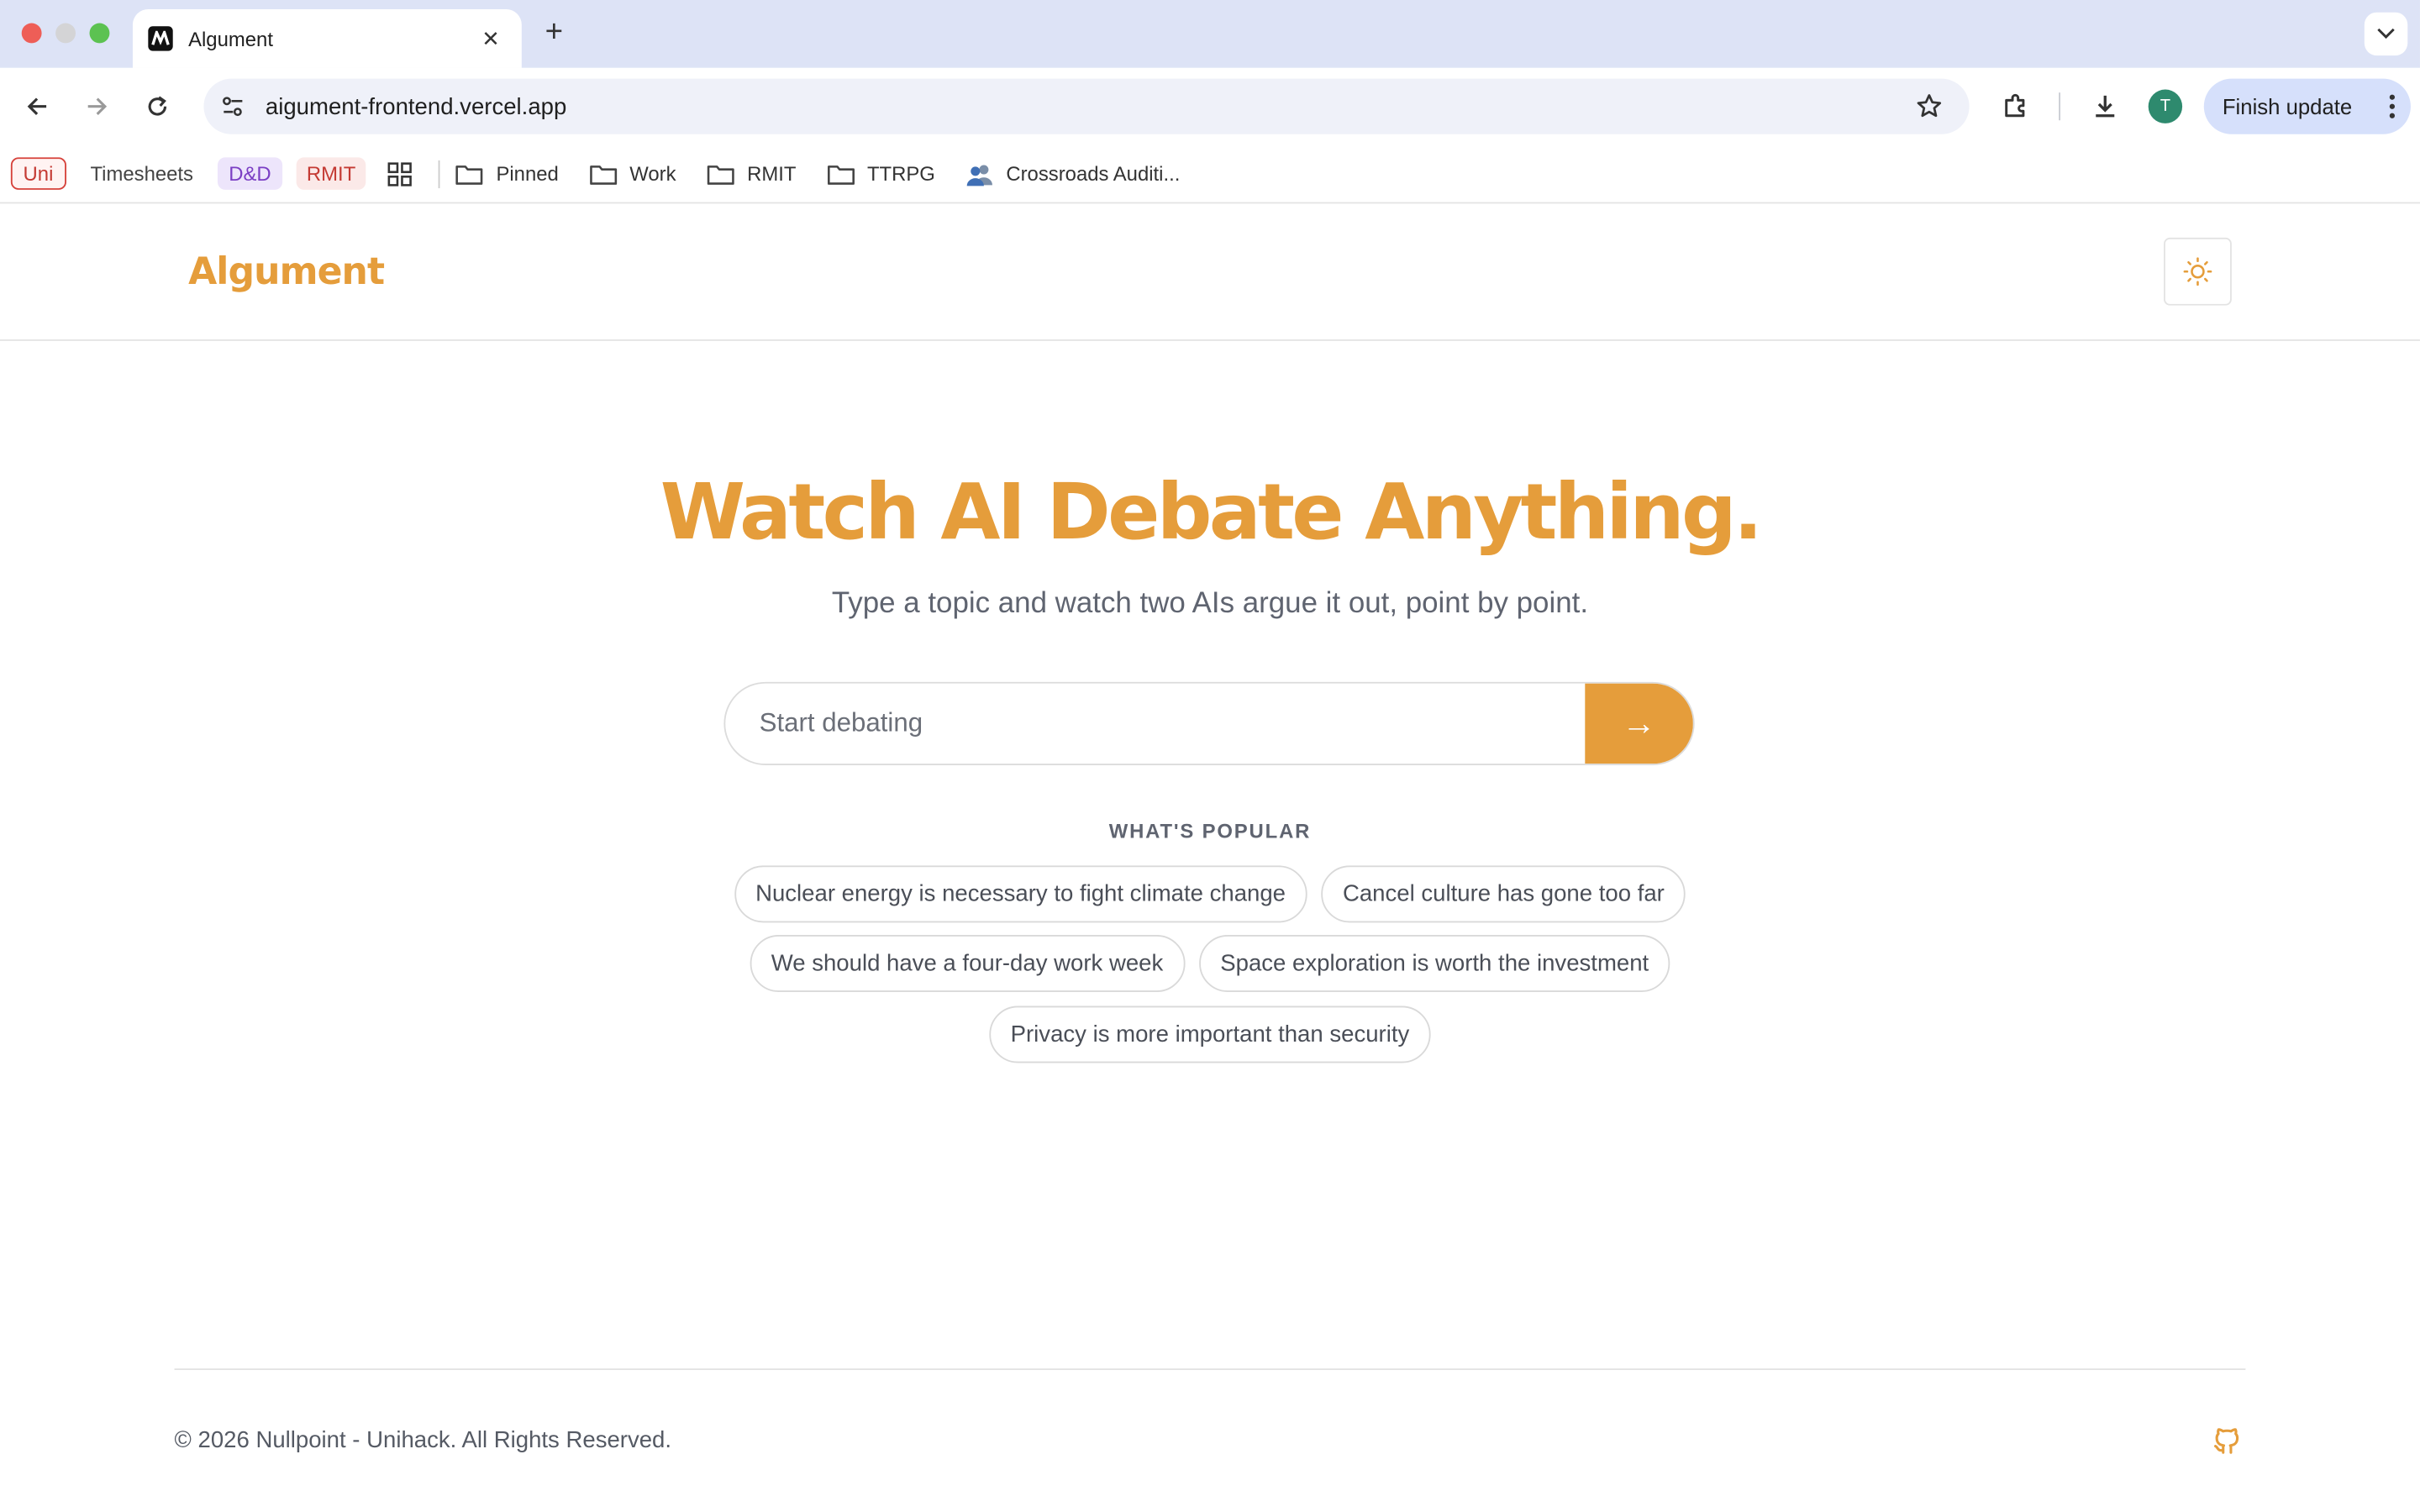 The width and height of the screenshot is (2420, 1512). Describe the element at coordinates (161, 38) in the screenshot. I see `site-favicon-icon` at that location.